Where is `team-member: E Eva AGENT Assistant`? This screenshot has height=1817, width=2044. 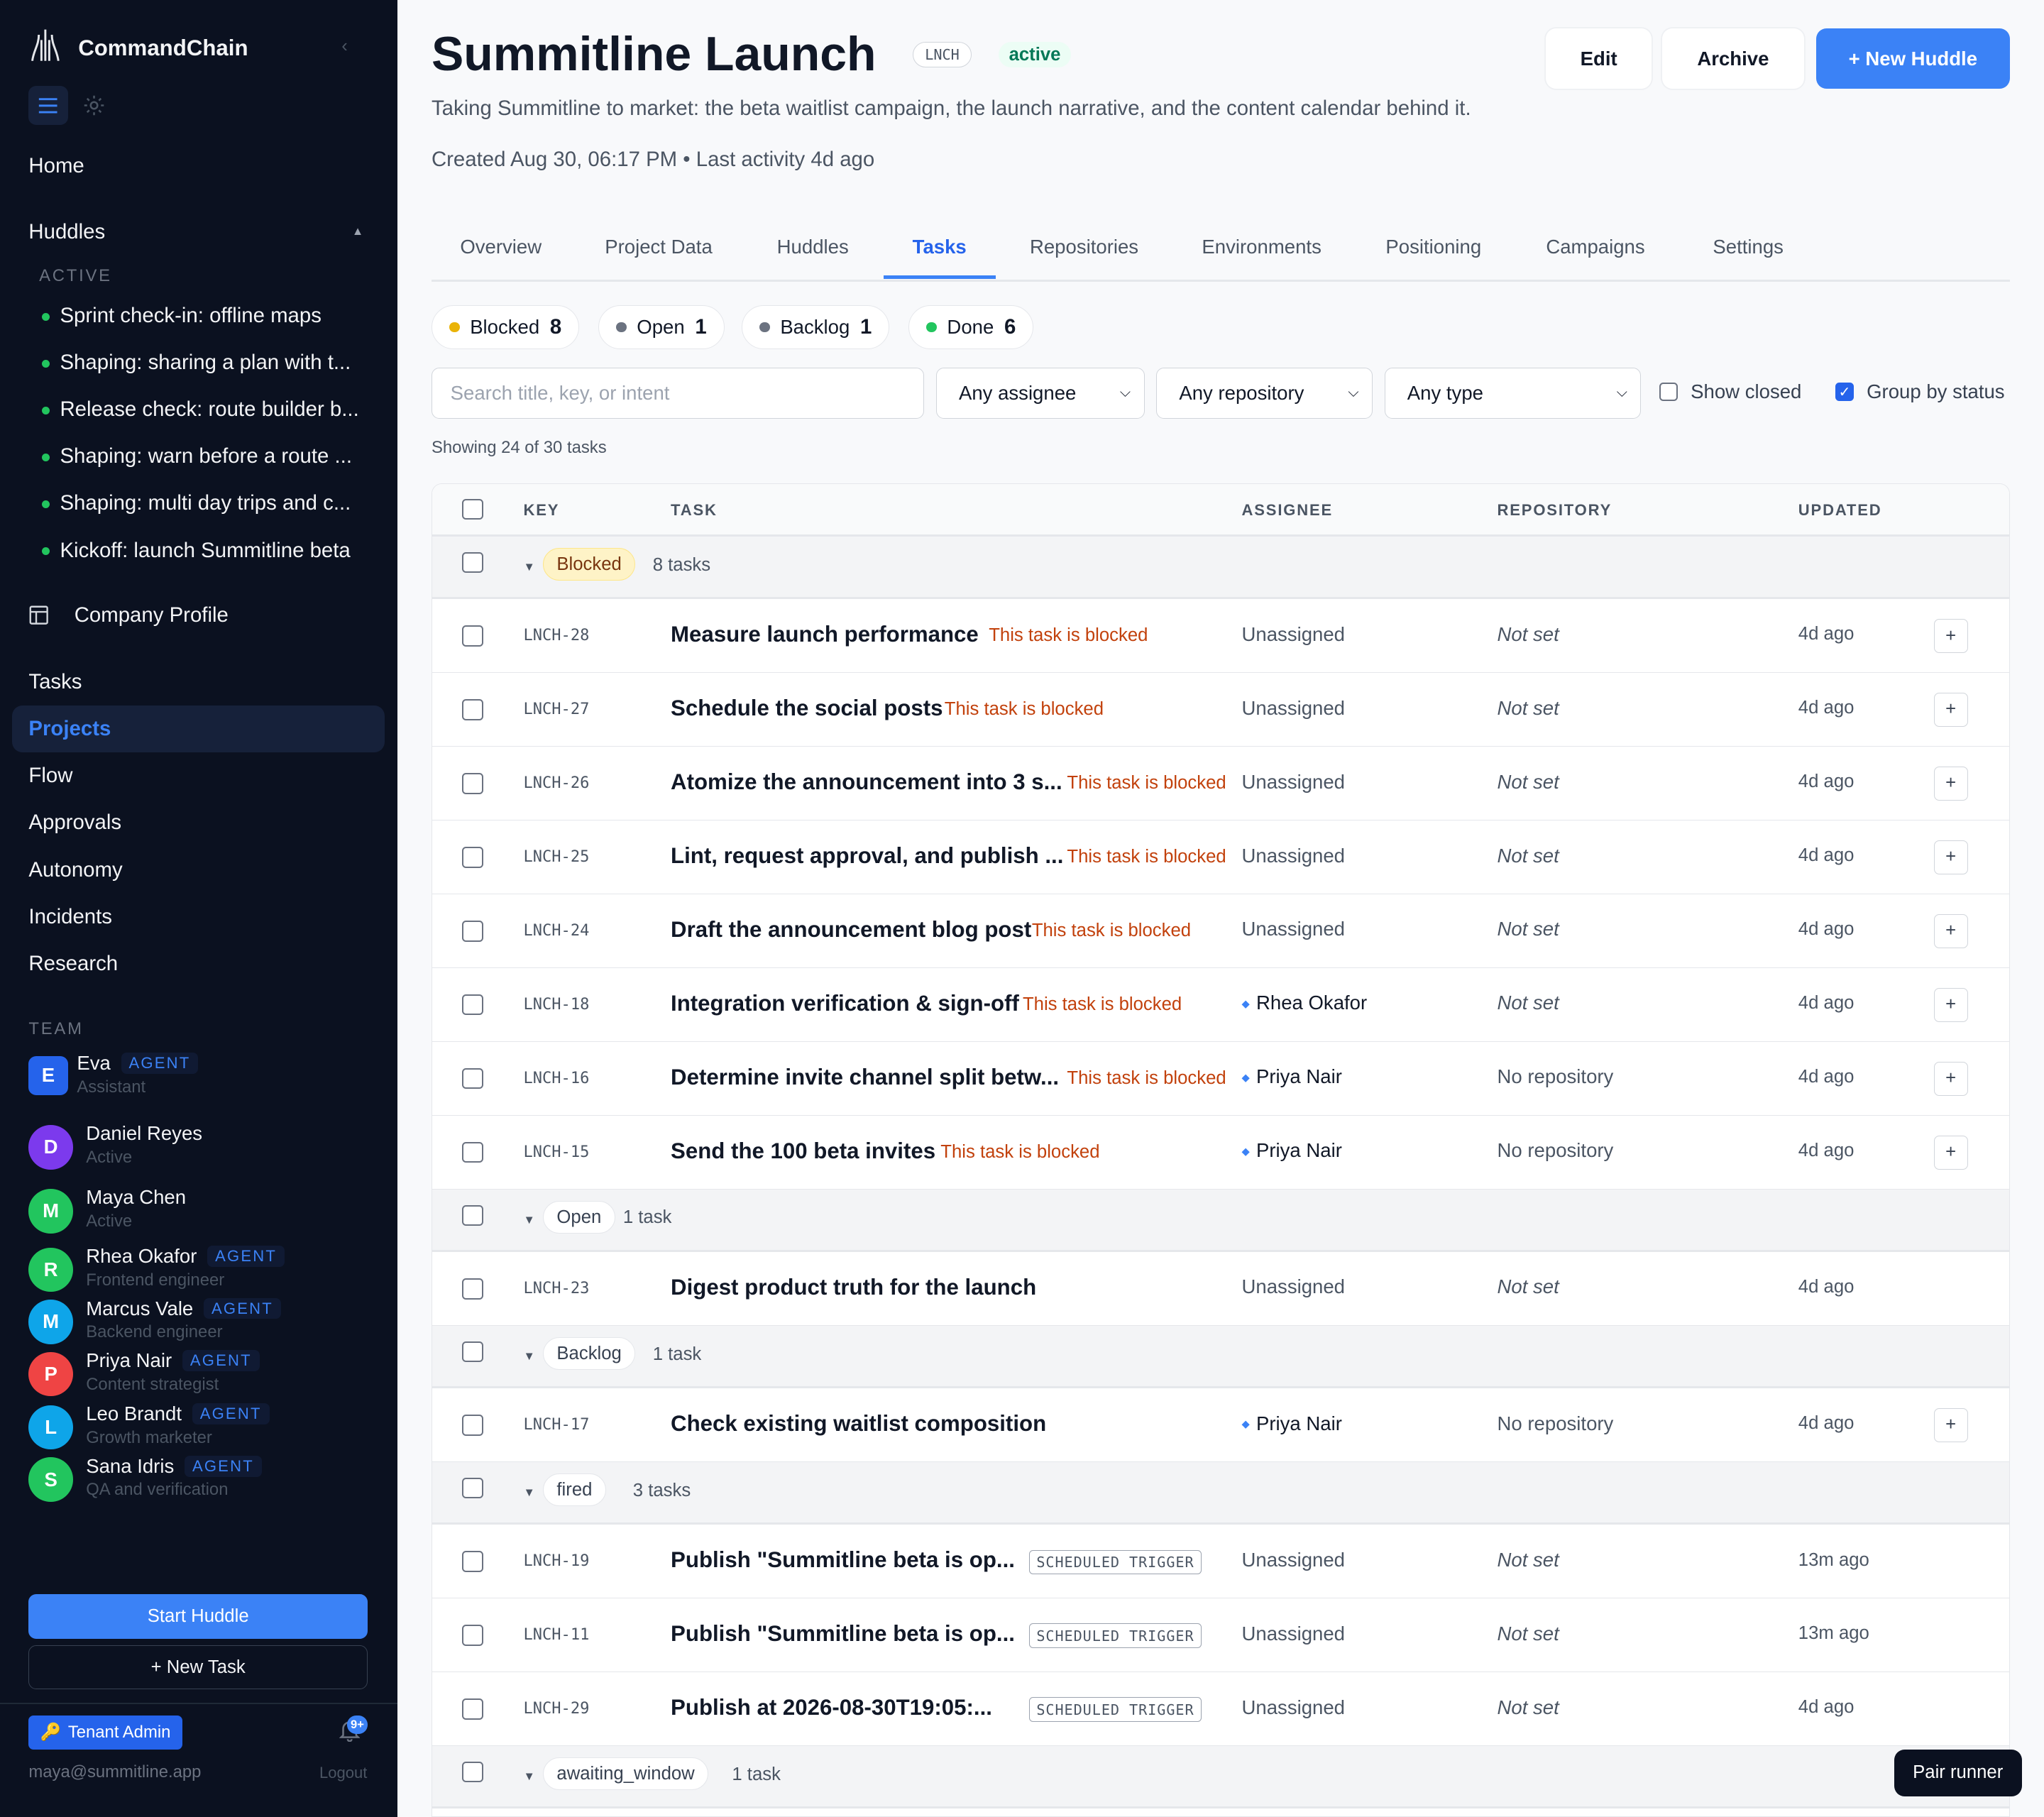 team-member: E Eva AGENT Assistant is located at coordinates (113, 1074).